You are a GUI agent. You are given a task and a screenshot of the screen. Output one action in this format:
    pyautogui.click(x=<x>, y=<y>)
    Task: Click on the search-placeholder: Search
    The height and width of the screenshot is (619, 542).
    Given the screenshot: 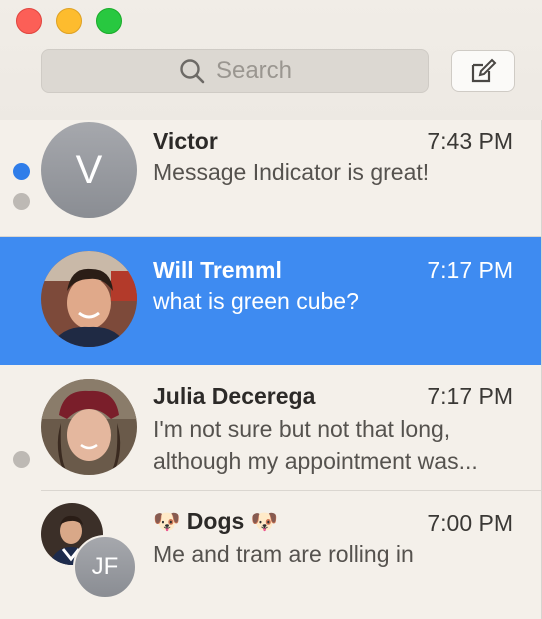 What is the action you would take?
    pyautogui.click(x=254, y=70)
    